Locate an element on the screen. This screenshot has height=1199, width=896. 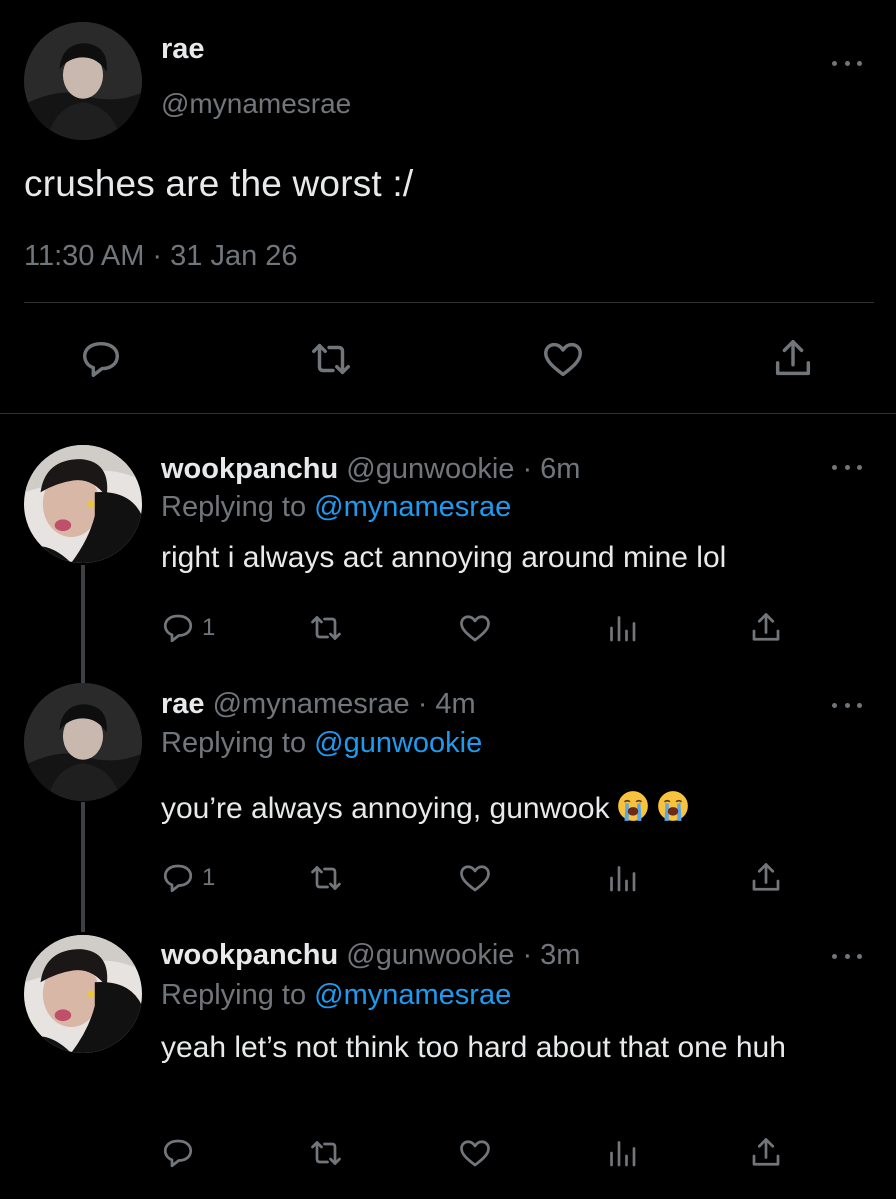
reply-author-name: rae is located at coordinates (183, 704).